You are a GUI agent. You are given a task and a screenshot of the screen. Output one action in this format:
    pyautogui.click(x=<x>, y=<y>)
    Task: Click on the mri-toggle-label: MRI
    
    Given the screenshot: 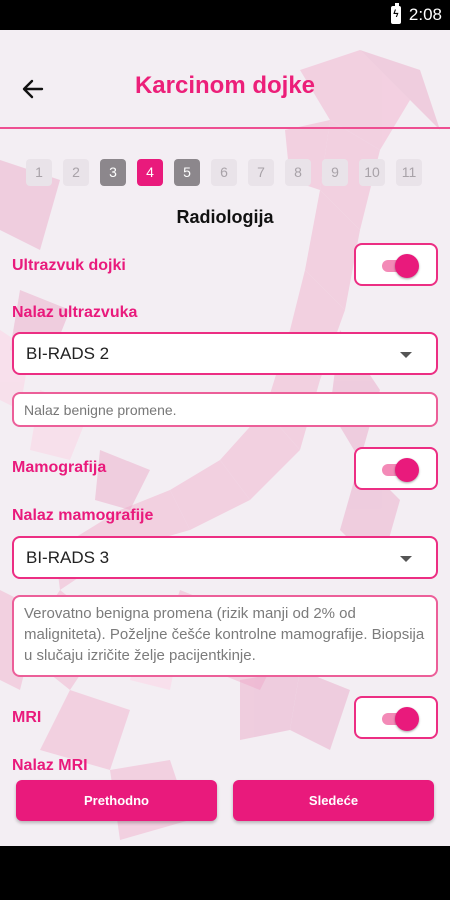 What is the action you would take?
    pyautogui.click(x=27, y=717)
    